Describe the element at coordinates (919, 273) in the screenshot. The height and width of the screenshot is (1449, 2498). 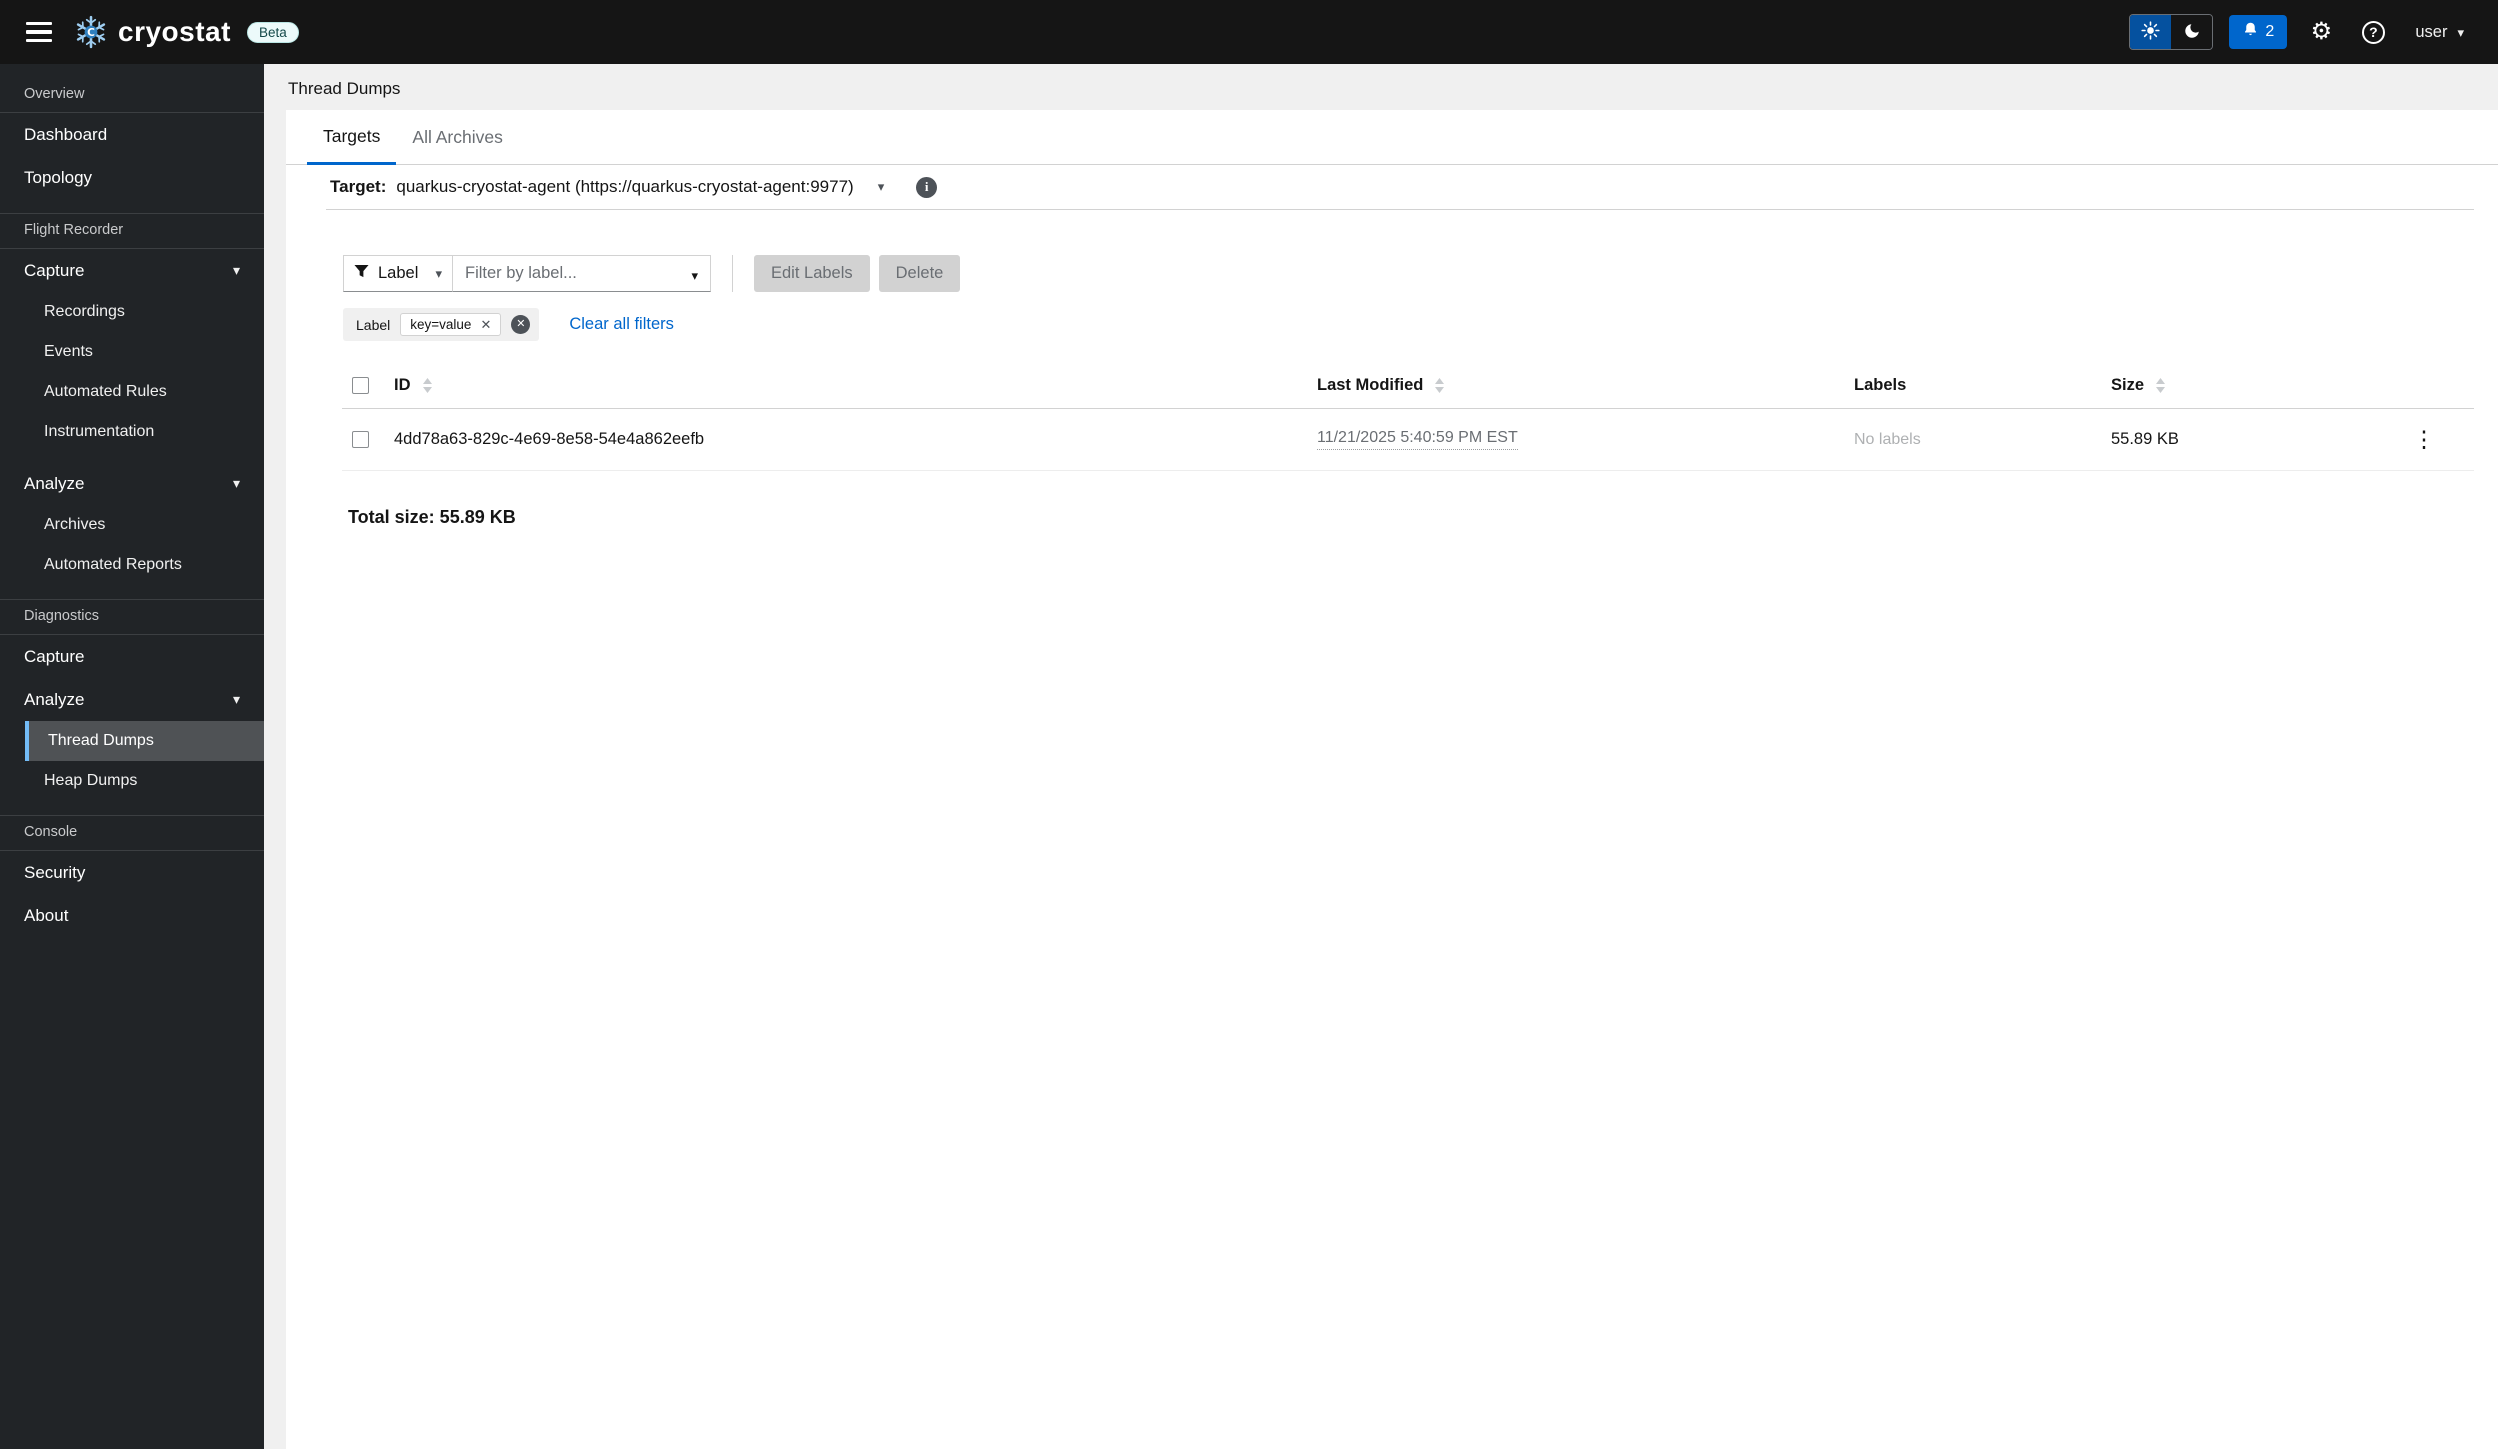
I see `delete-button: Delete` at that location.